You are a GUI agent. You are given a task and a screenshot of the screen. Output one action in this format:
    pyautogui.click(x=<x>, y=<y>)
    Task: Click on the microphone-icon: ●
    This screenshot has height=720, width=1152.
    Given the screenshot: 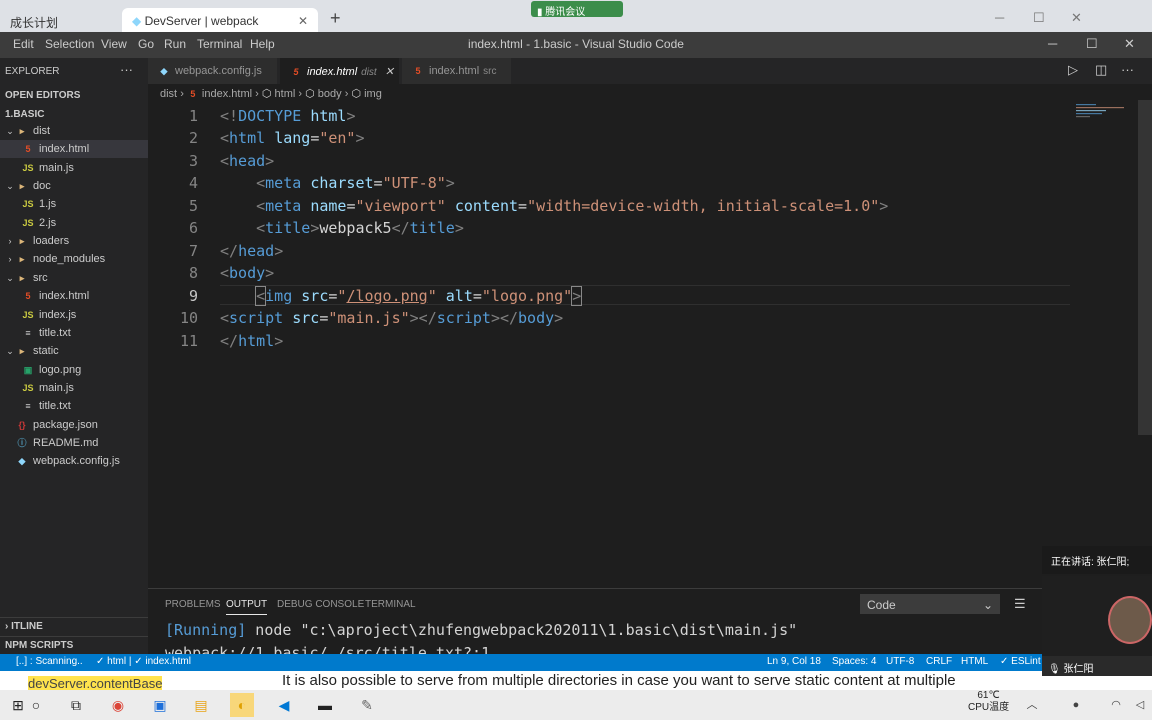 What is the action you would take?
    pyautogui.click(x=1076, y=705)
    